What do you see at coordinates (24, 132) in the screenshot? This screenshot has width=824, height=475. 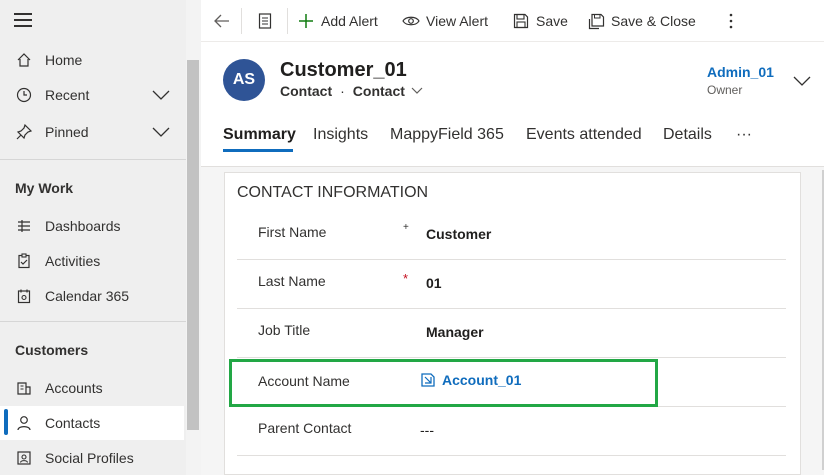 I see `pin-icon` at bounding box center [24, 132].